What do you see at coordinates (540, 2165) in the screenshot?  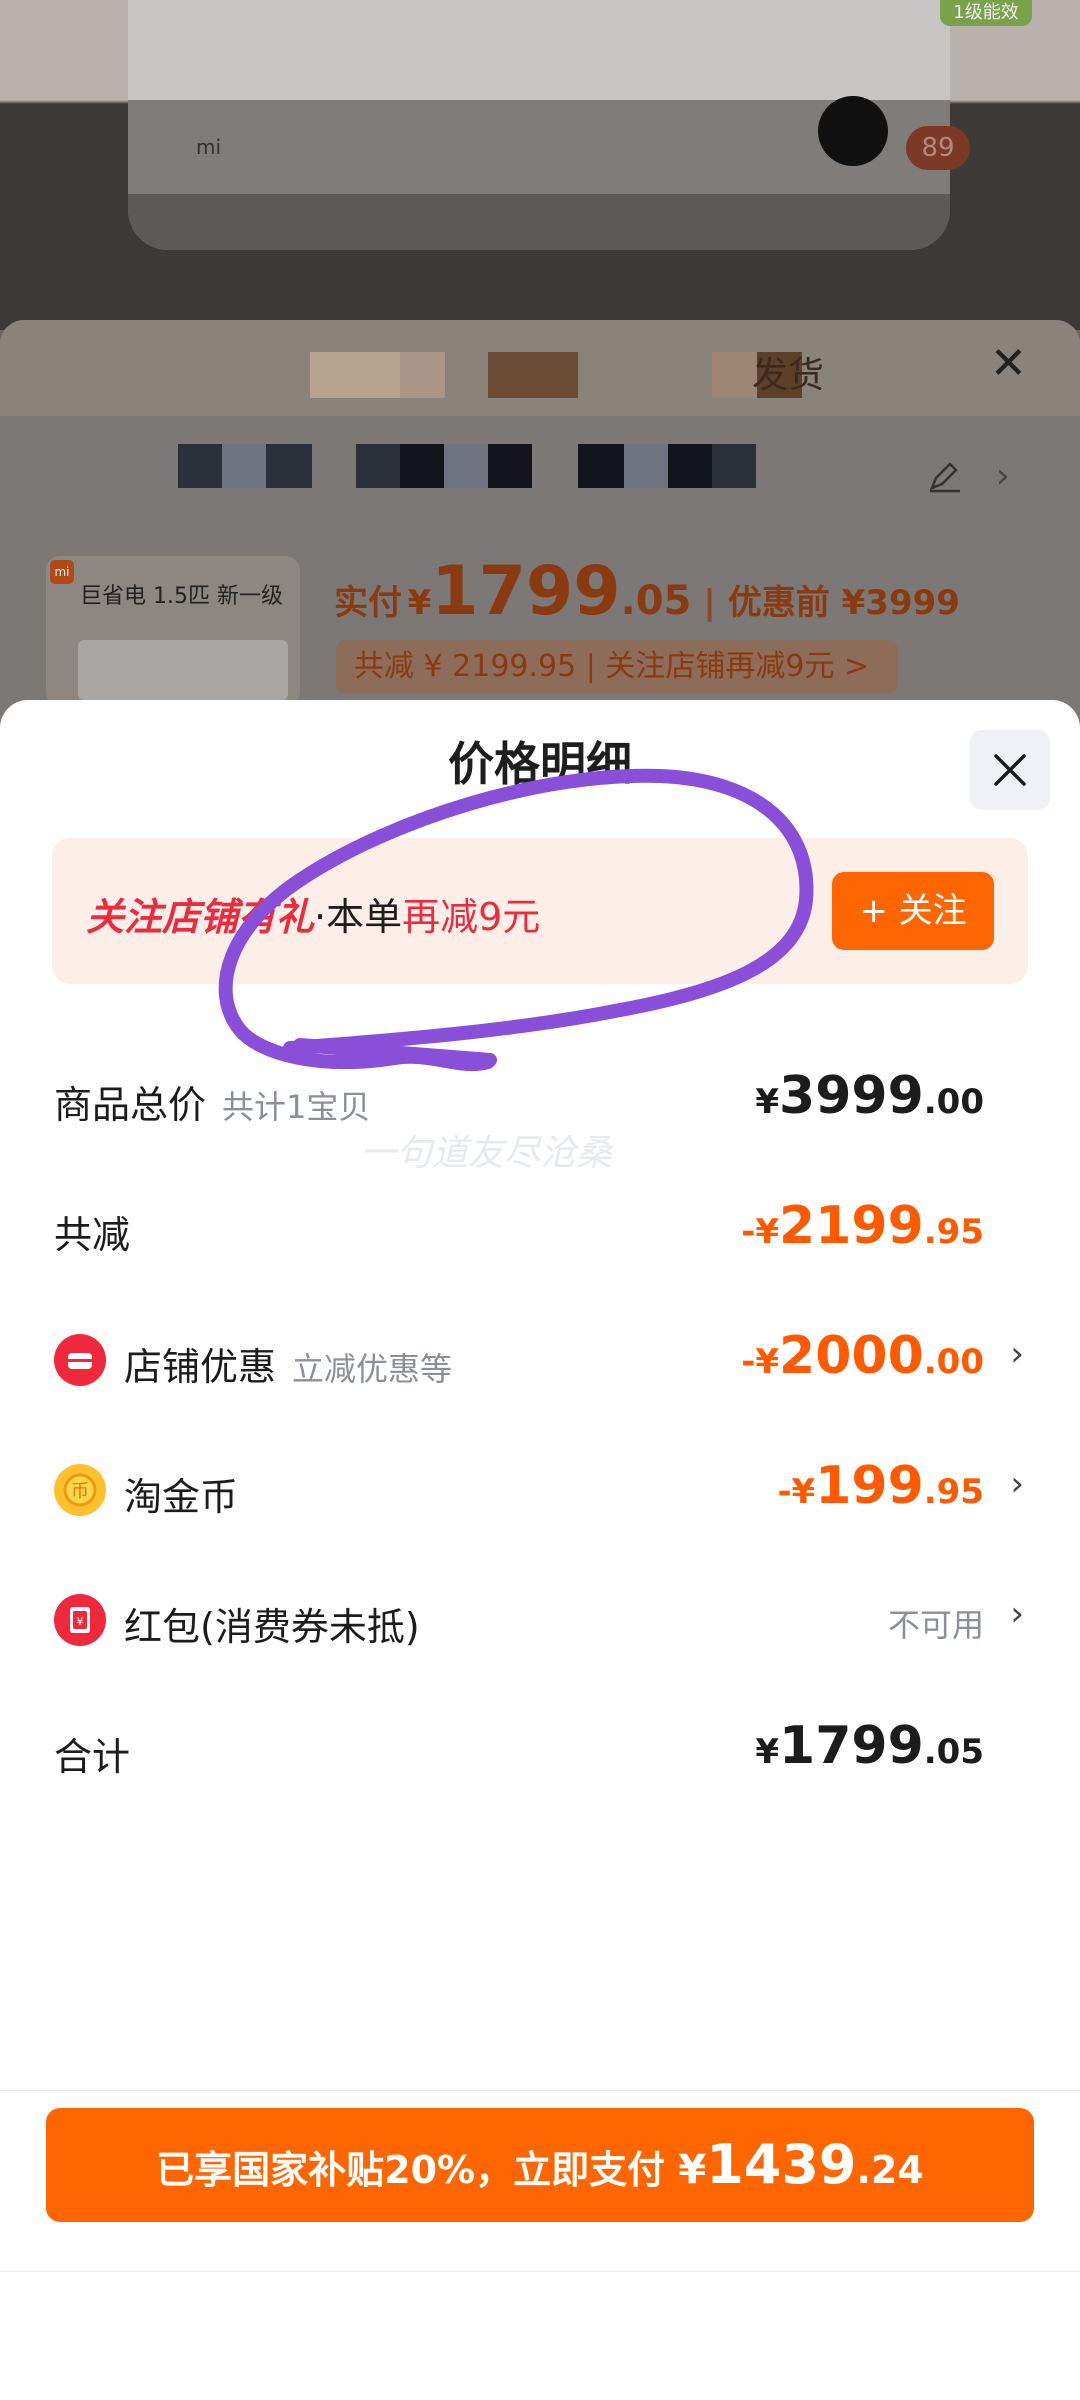 I see `pay-now-button: 已享国家补贴20%，立即支付 ¥1439.24` at bounding box center [540, 2165].